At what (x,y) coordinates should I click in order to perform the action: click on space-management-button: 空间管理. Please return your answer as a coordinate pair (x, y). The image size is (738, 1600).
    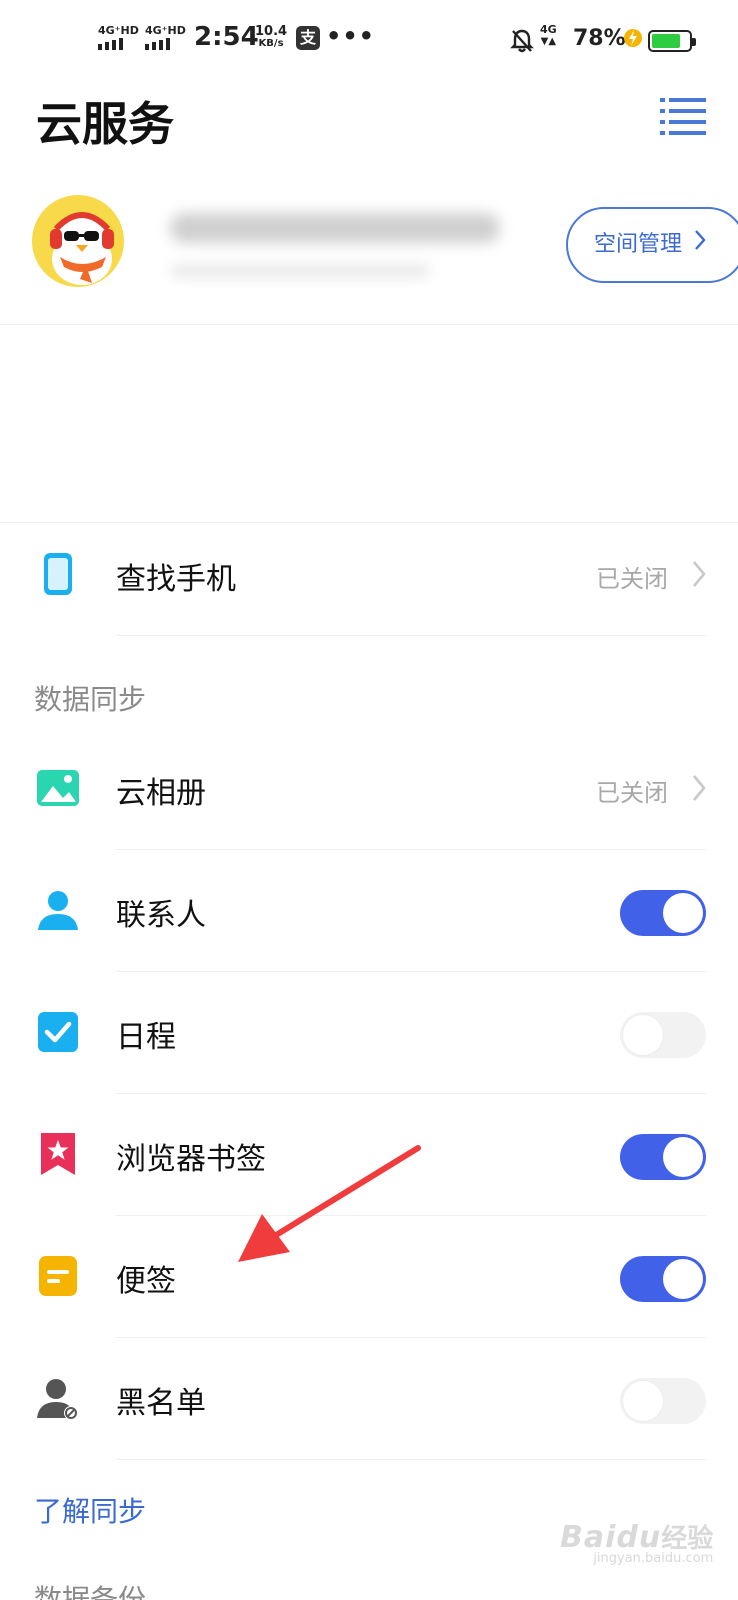
    Looking at the image, I should click on (652, 245).